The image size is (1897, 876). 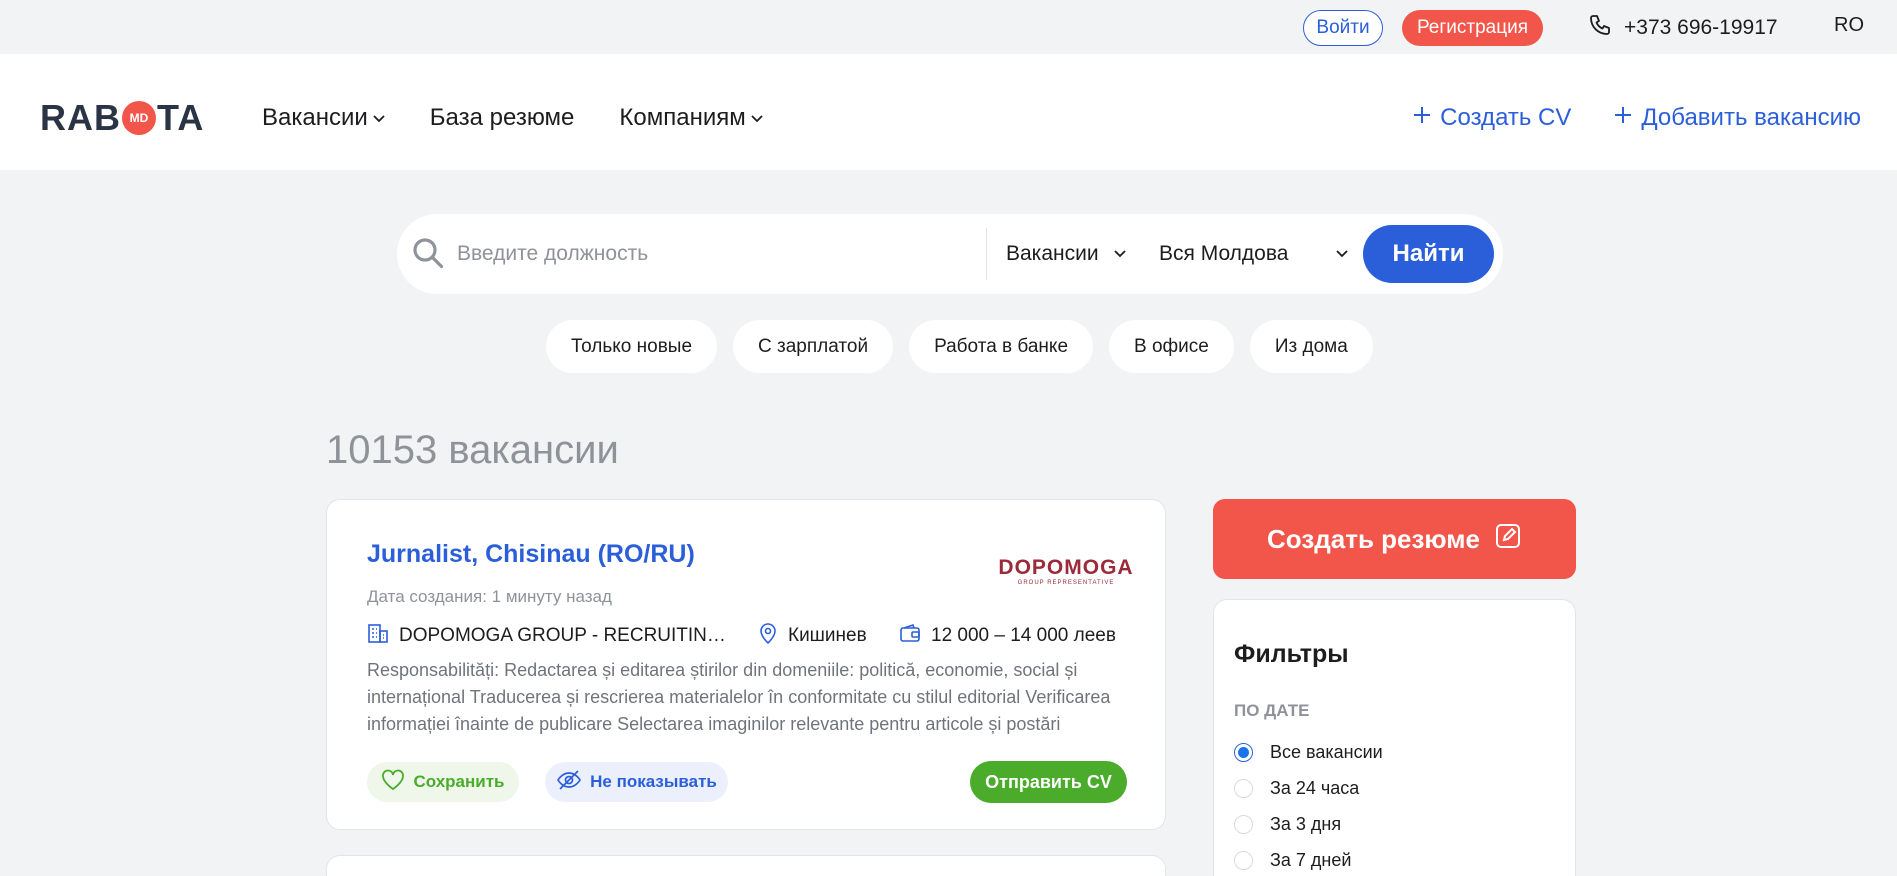 I want to click on search-input, so click(x=717, y=254).